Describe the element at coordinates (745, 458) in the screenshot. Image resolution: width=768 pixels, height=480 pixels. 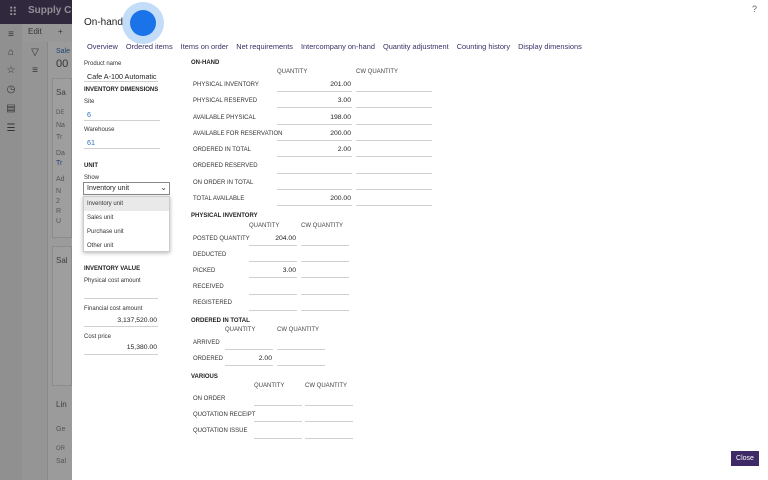
I see `close-button: Close` at that location.